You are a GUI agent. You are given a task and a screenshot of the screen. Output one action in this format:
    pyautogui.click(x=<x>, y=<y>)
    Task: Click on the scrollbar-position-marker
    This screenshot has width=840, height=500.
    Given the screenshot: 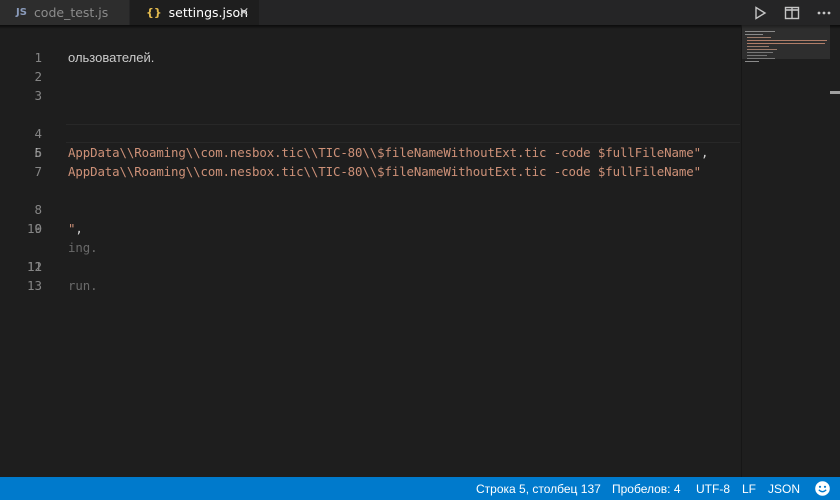 What is the action you would take?
    pyautogui.click(x=835, y=92)
    